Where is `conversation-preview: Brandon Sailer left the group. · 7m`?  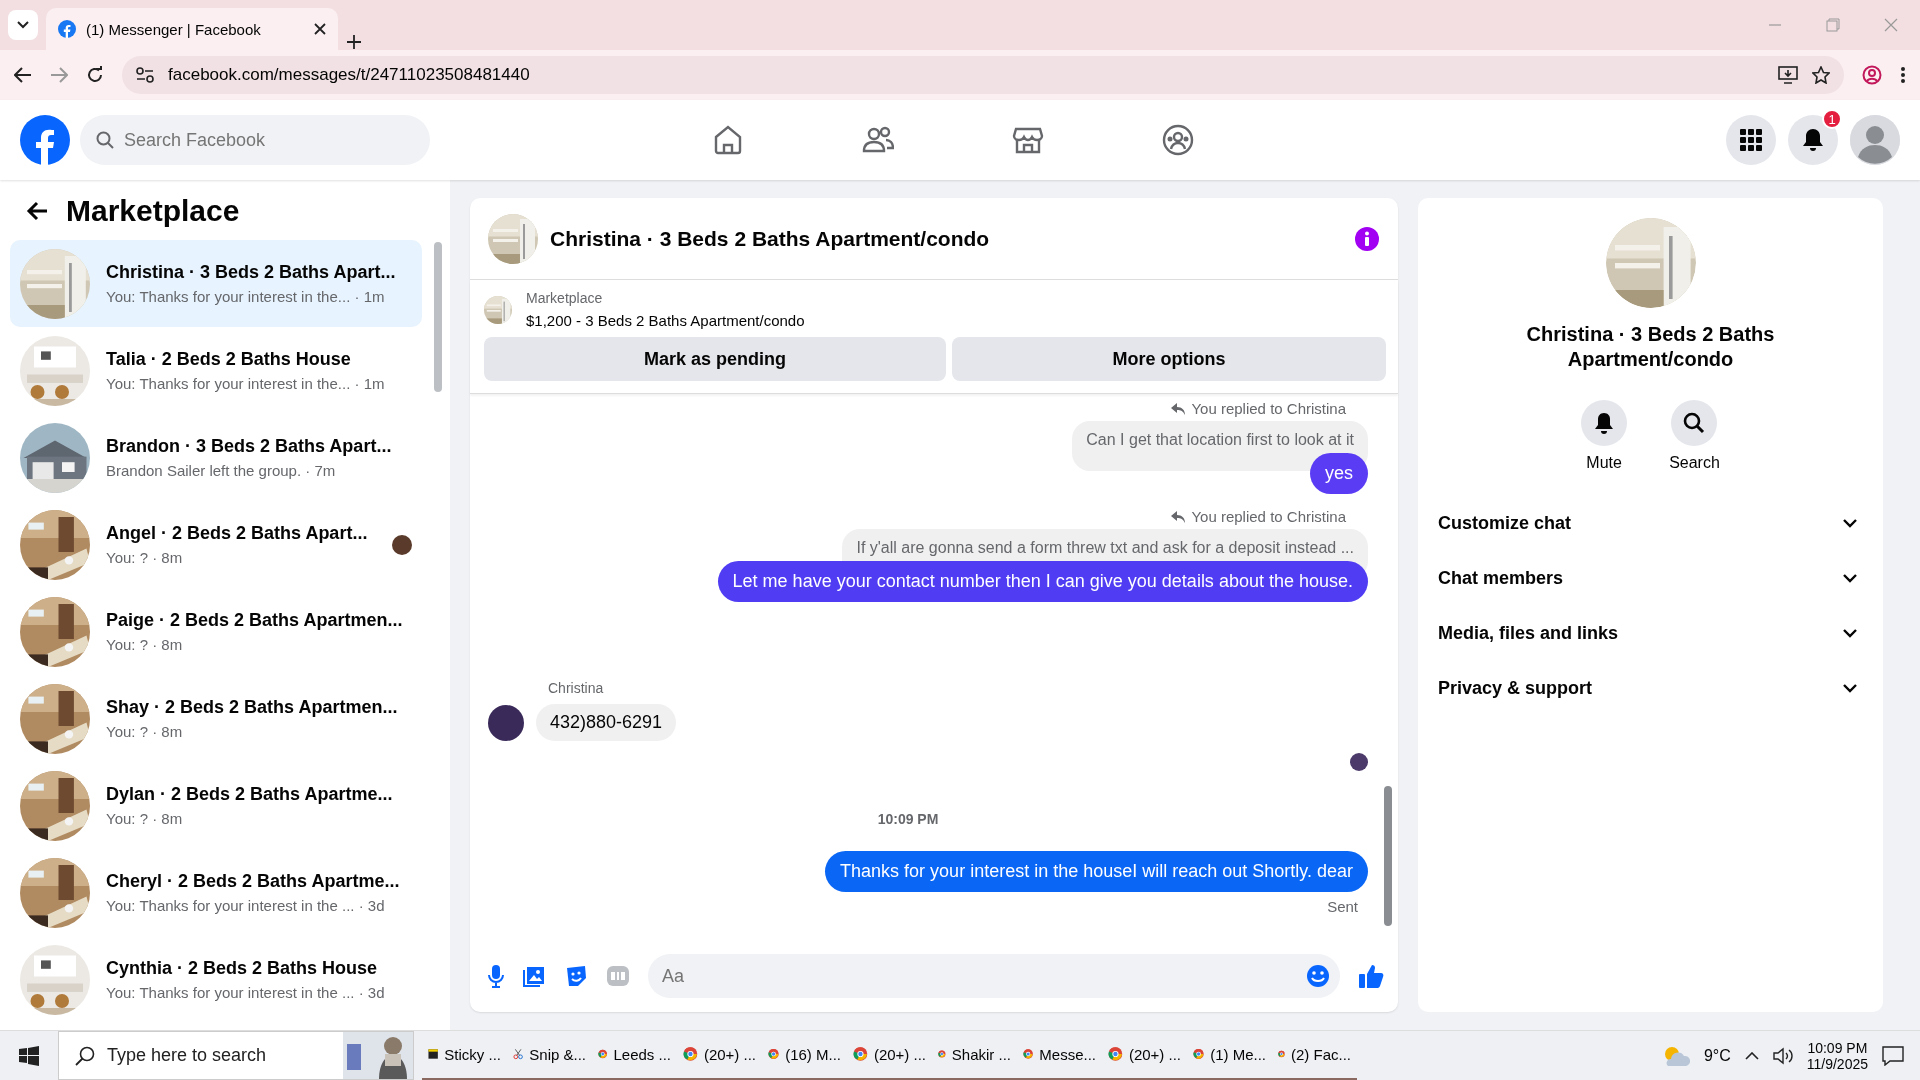 conversation-preview: Brandon Sailer left the group. · 7m is located at coordinates (221, 470).